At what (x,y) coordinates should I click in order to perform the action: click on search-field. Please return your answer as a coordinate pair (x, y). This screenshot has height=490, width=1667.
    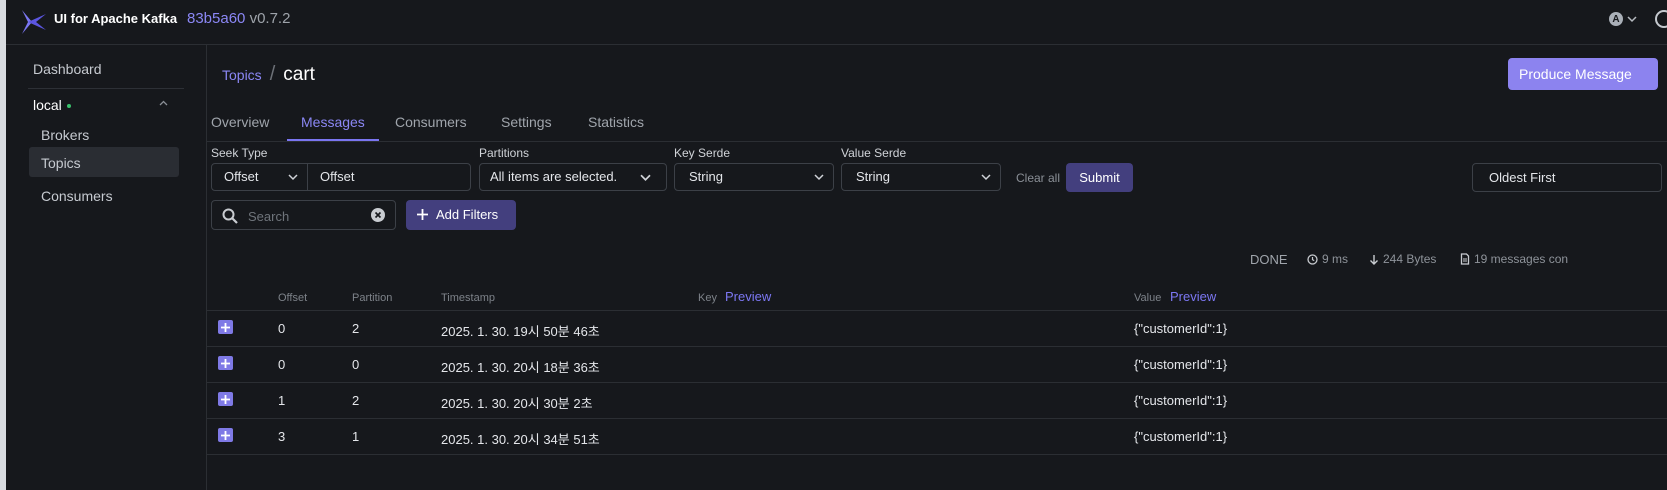
    Looking at the image, I should click on (303, 215).